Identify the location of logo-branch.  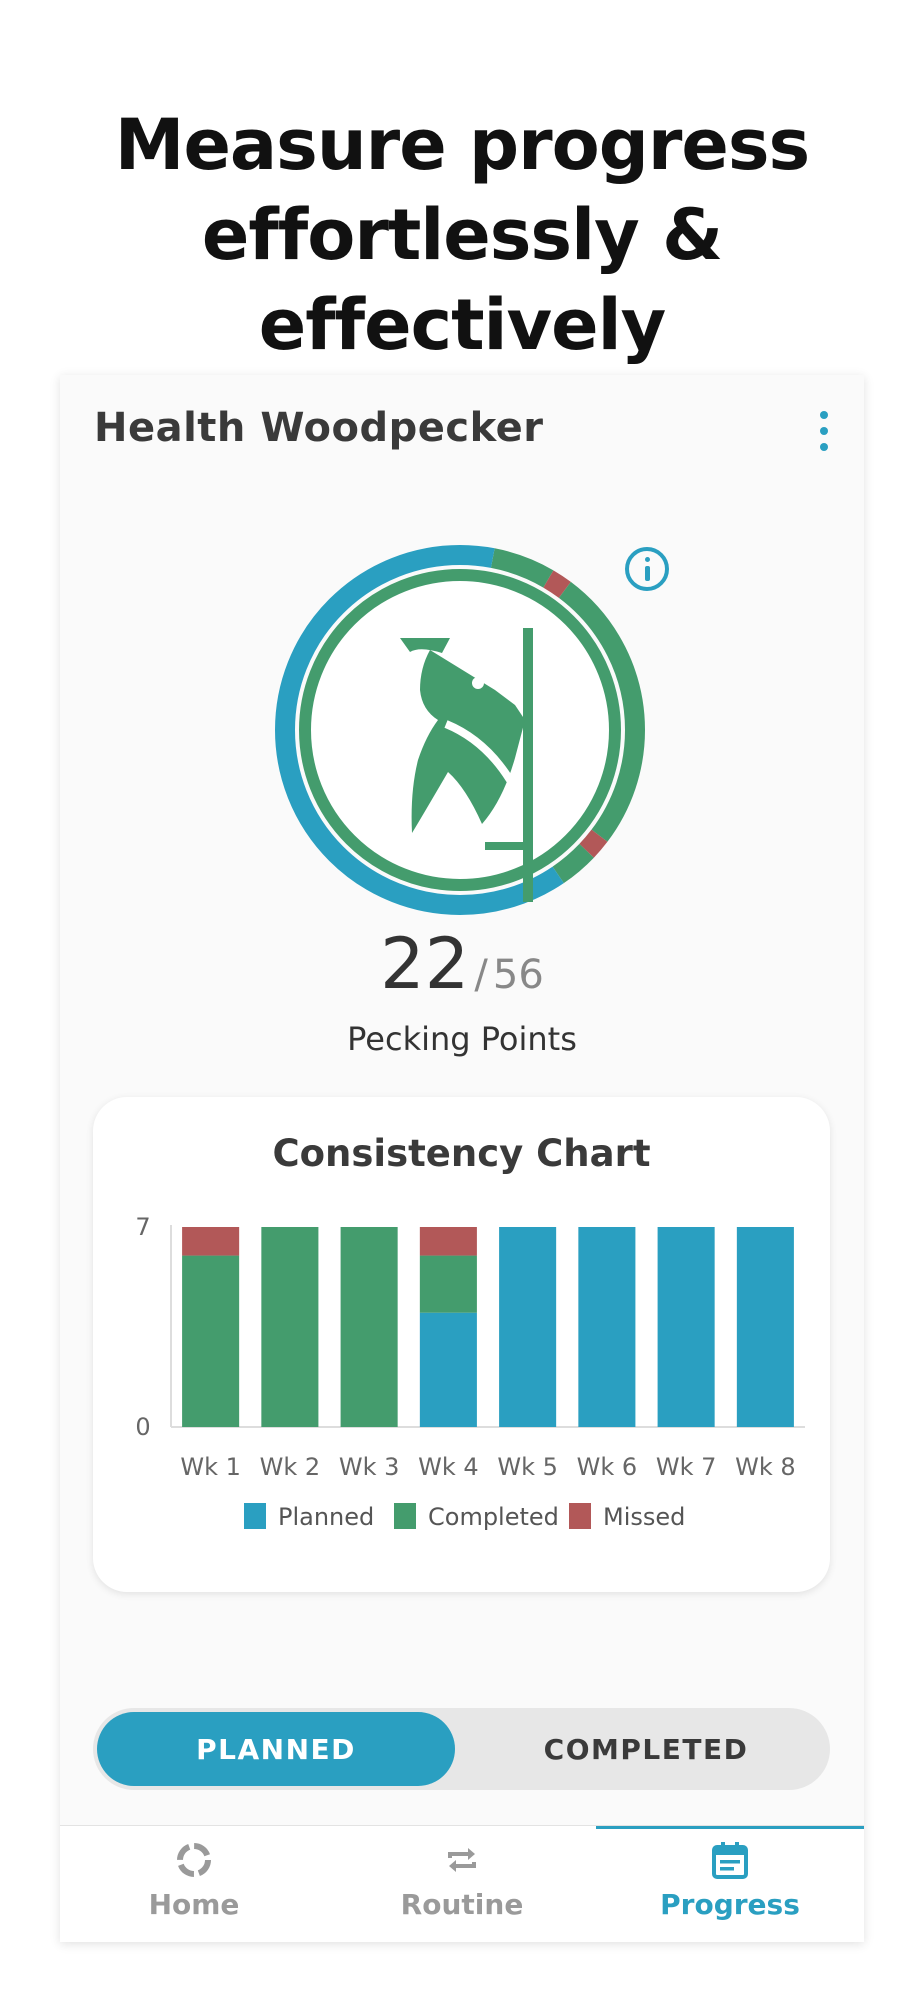
(505, 846).